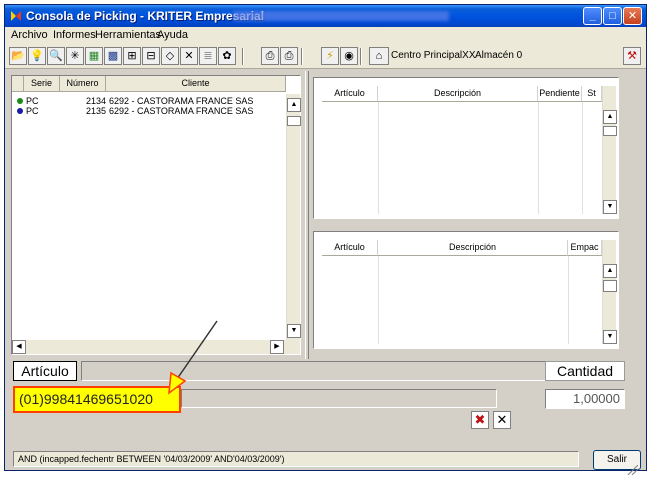 The image size is (651, 479). I want to click on articulo-description-field, so click(336, 371).